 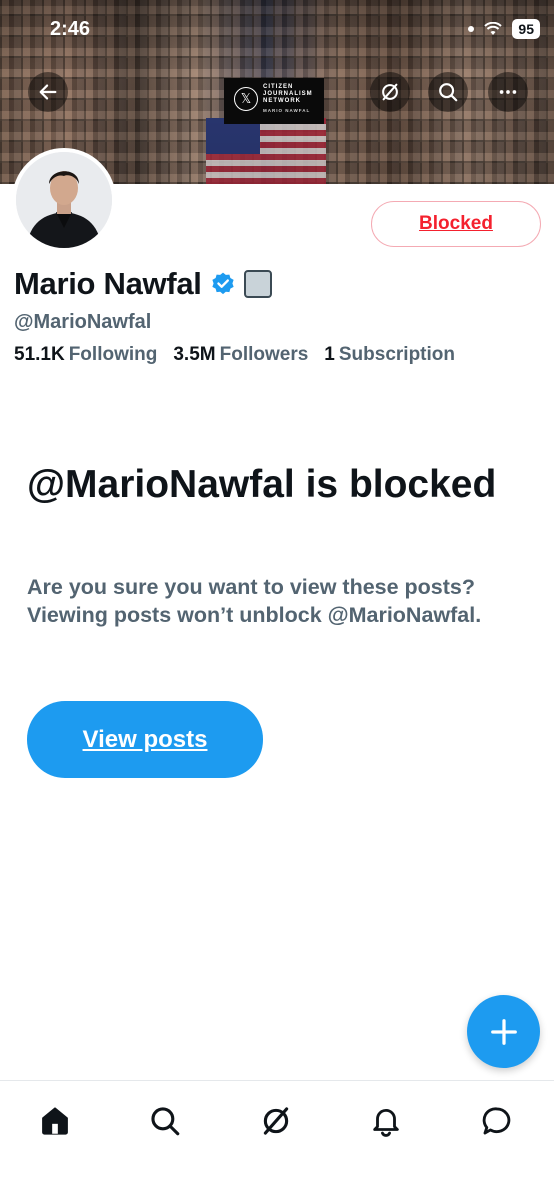 I want to click on banner-logo-subtitle: MARIO NAWFAL, so click(x=287, y=110).